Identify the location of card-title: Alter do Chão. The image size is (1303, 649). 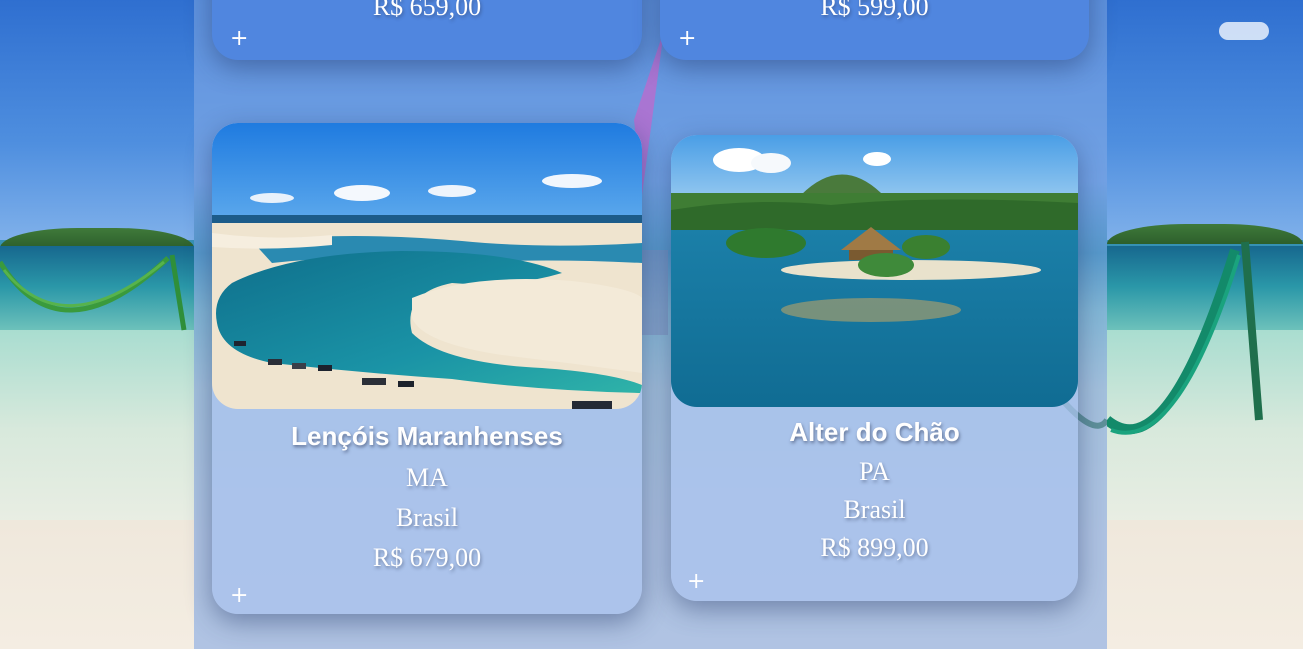
(874, 432).